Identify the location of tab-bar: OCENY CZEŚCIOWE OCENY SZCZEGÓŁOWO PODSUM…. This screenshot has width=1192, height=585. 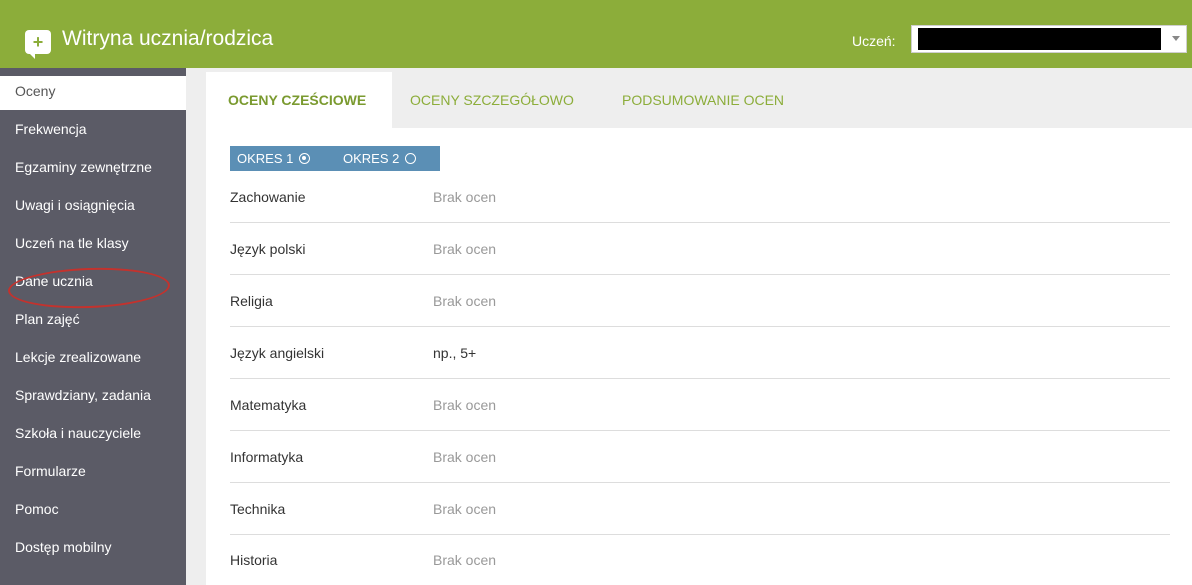
(699, 100).